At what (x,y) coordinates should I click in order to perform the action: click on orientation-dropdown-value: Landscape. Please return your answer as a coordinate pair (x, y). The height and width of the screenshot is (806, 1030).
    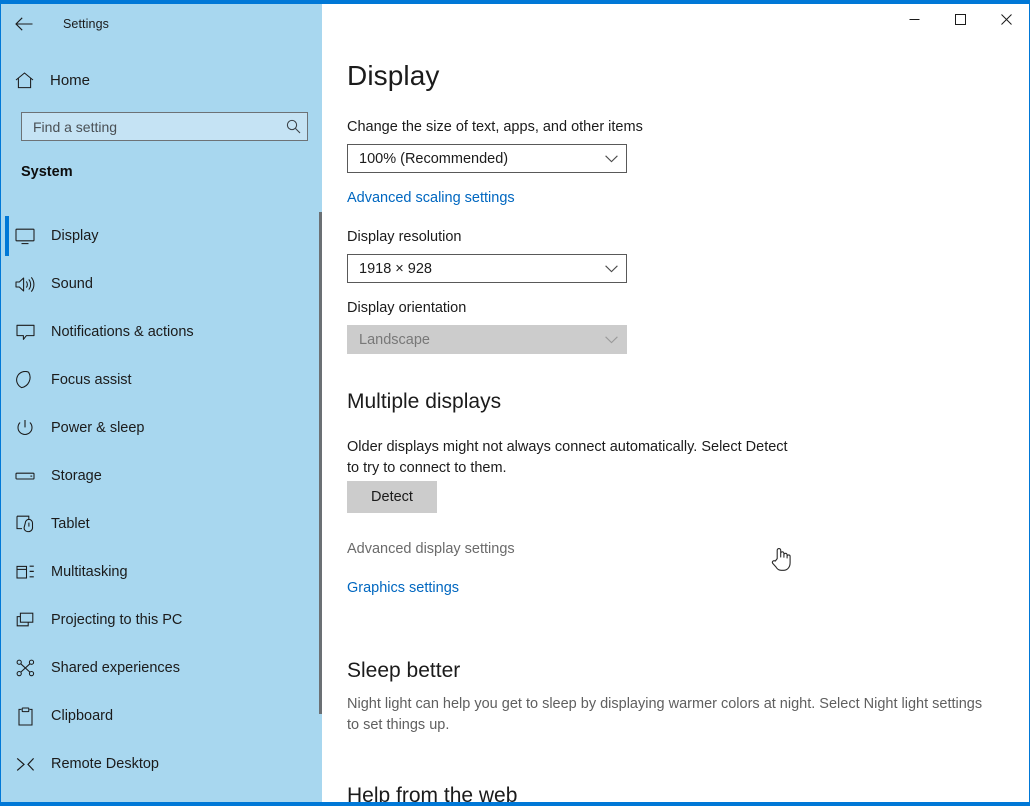
    Looking at the image, I should click on (394, 339).